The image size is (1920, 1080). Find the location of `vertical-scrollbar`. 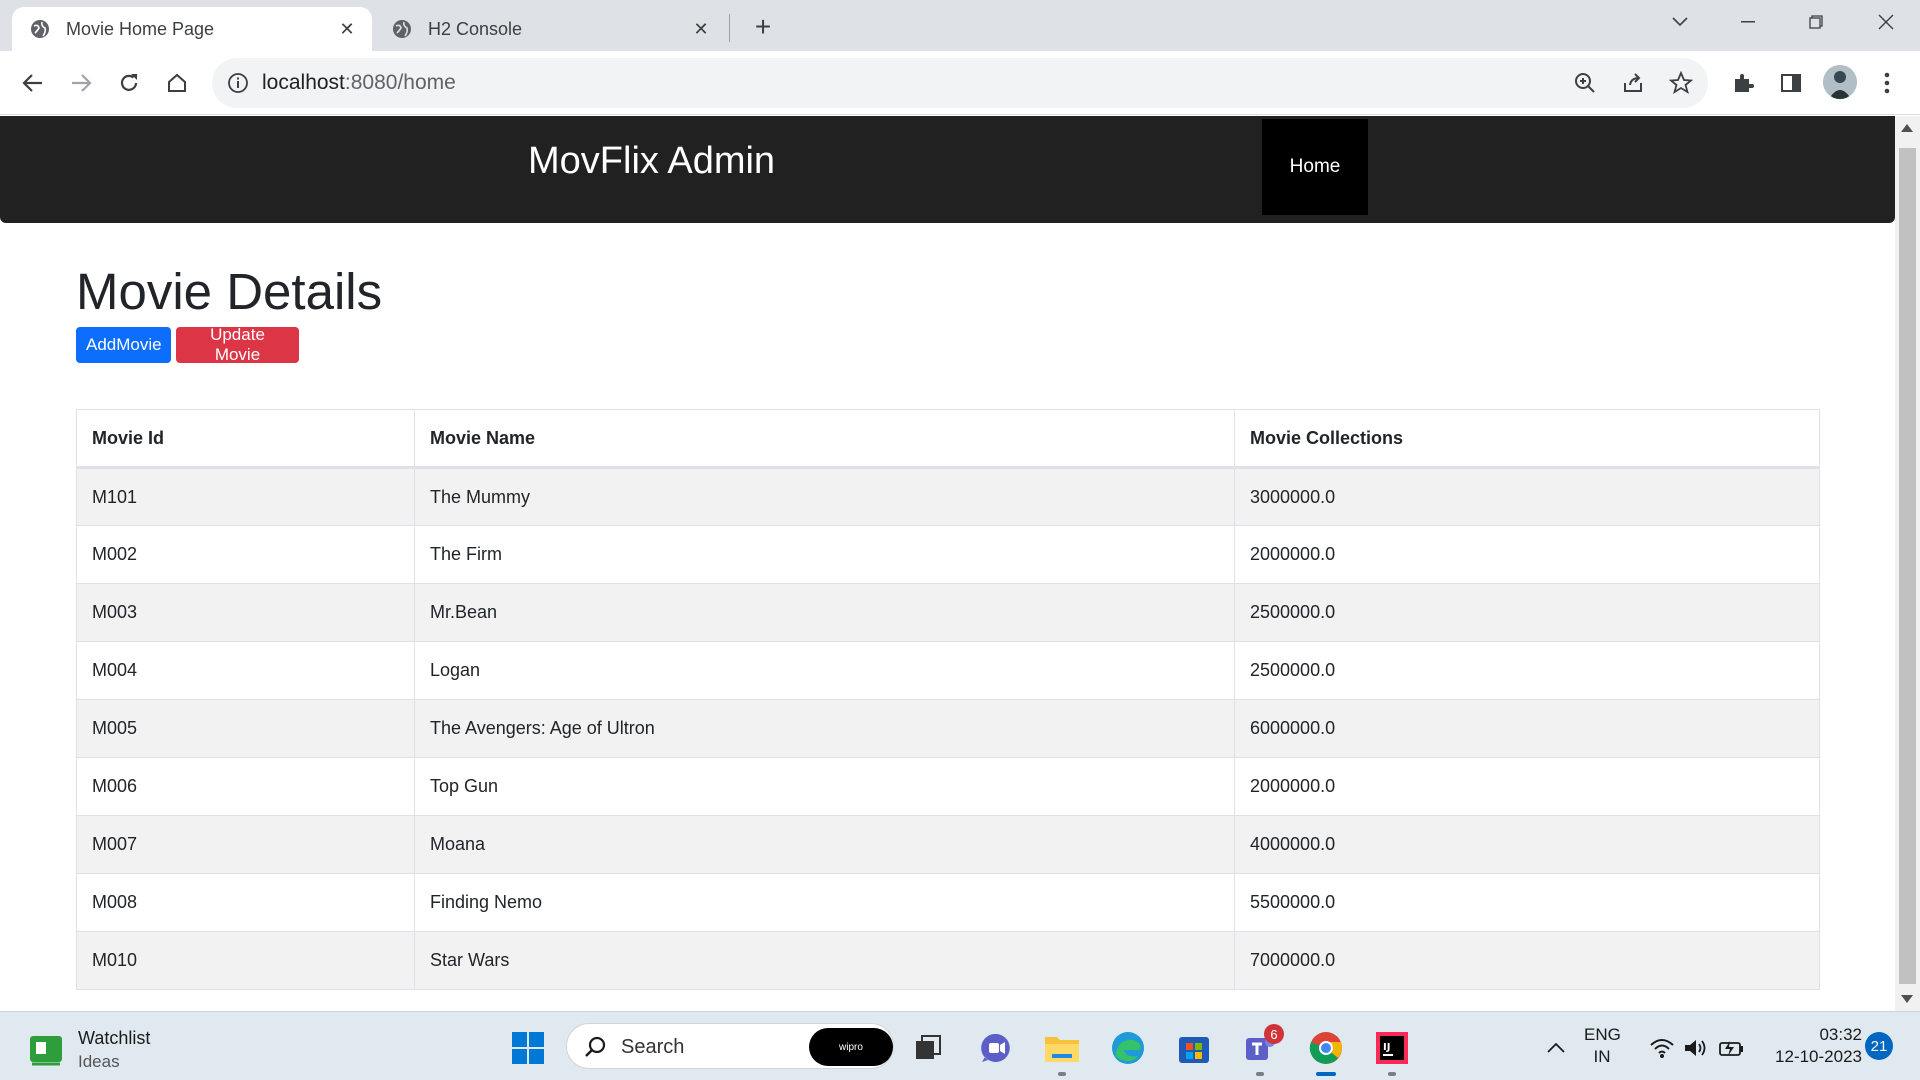

vertical-scrollbar is located at coordinates (1907, 563).